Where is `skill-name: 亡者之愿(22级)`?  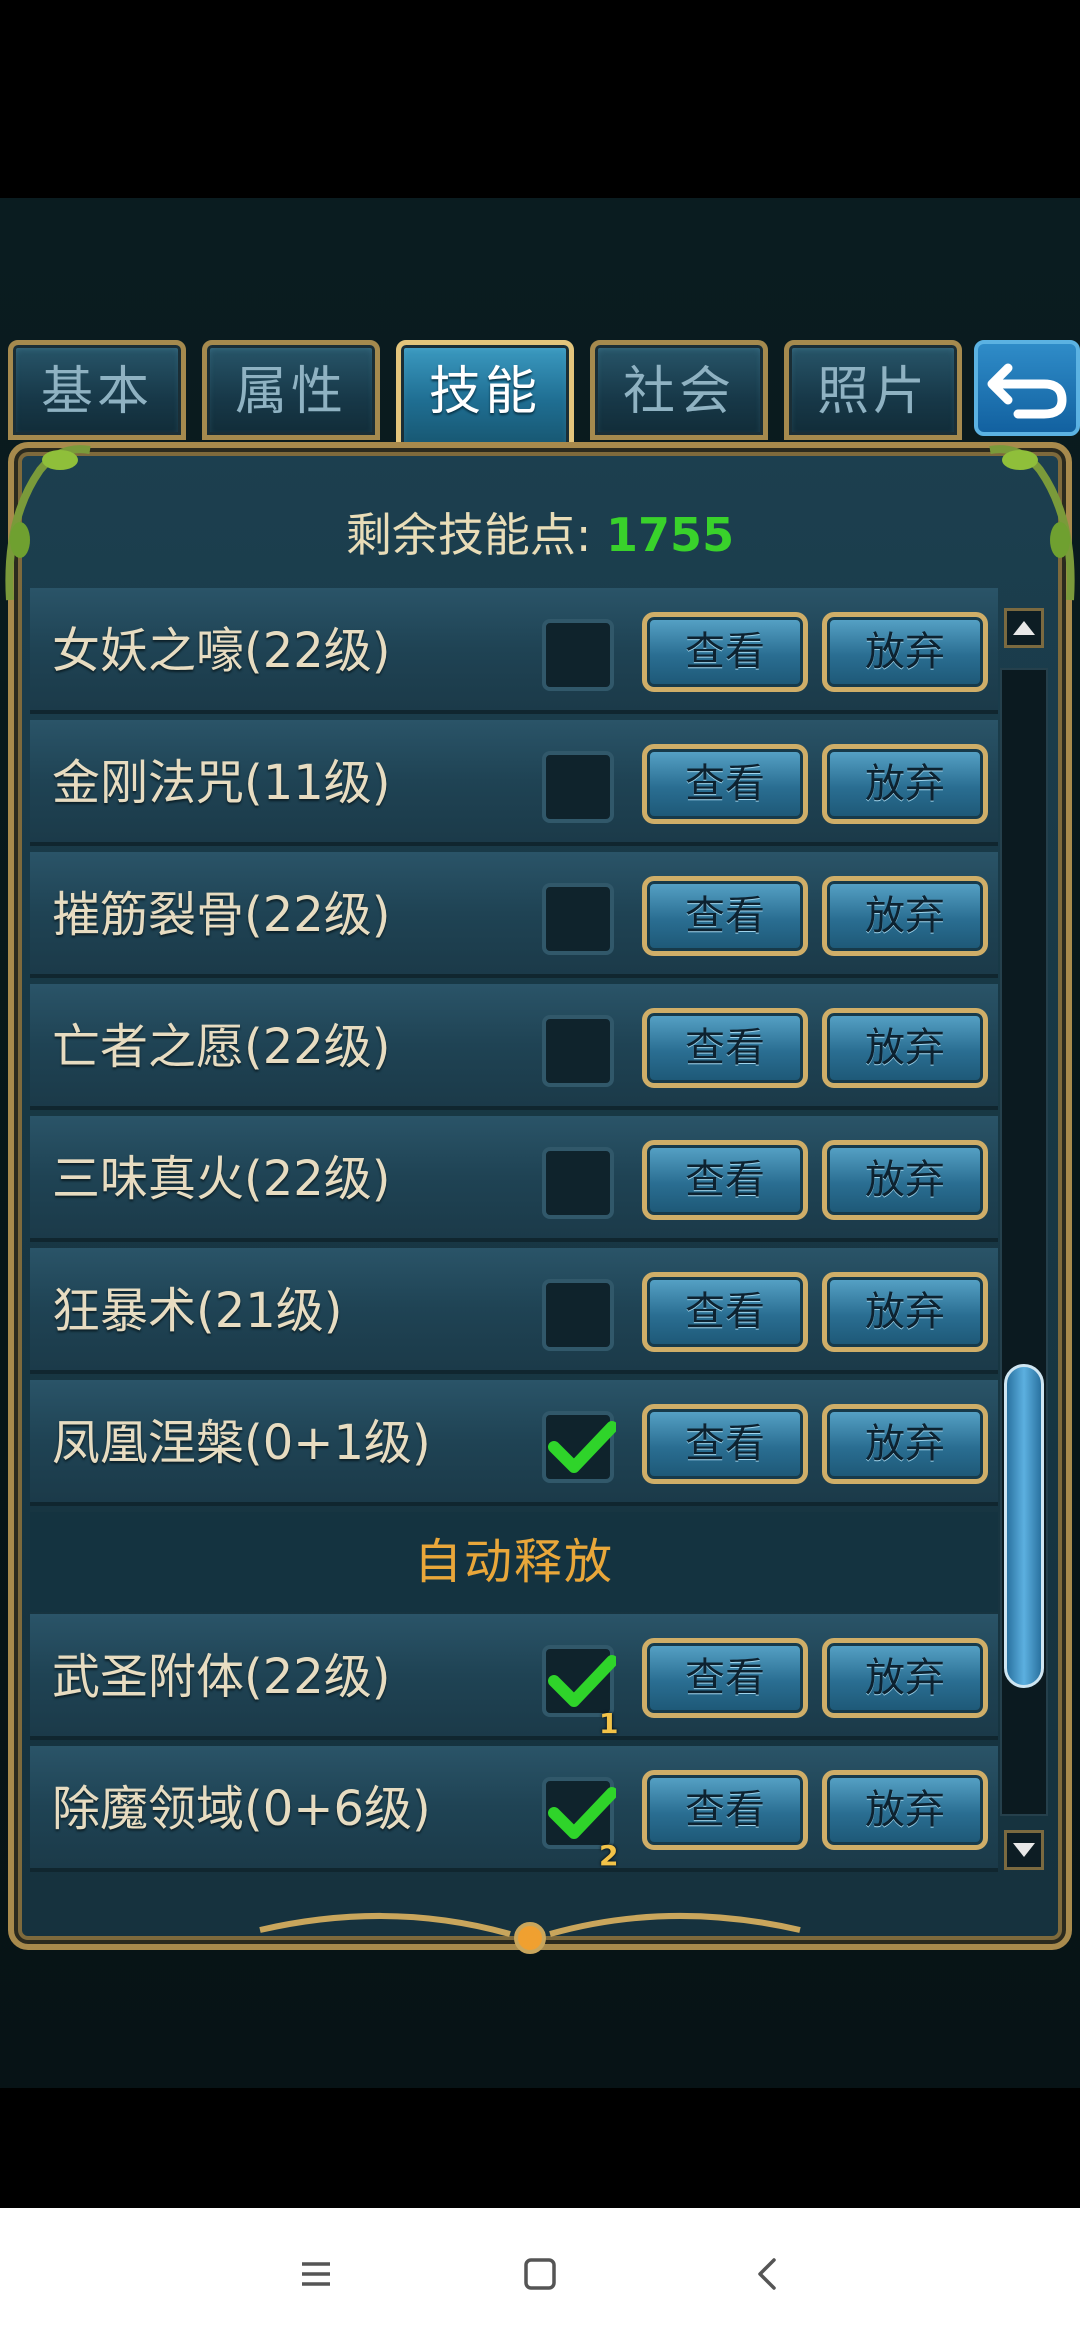
skill-name: 亡者之愿(22级) is located at coordinates (221, 1047).